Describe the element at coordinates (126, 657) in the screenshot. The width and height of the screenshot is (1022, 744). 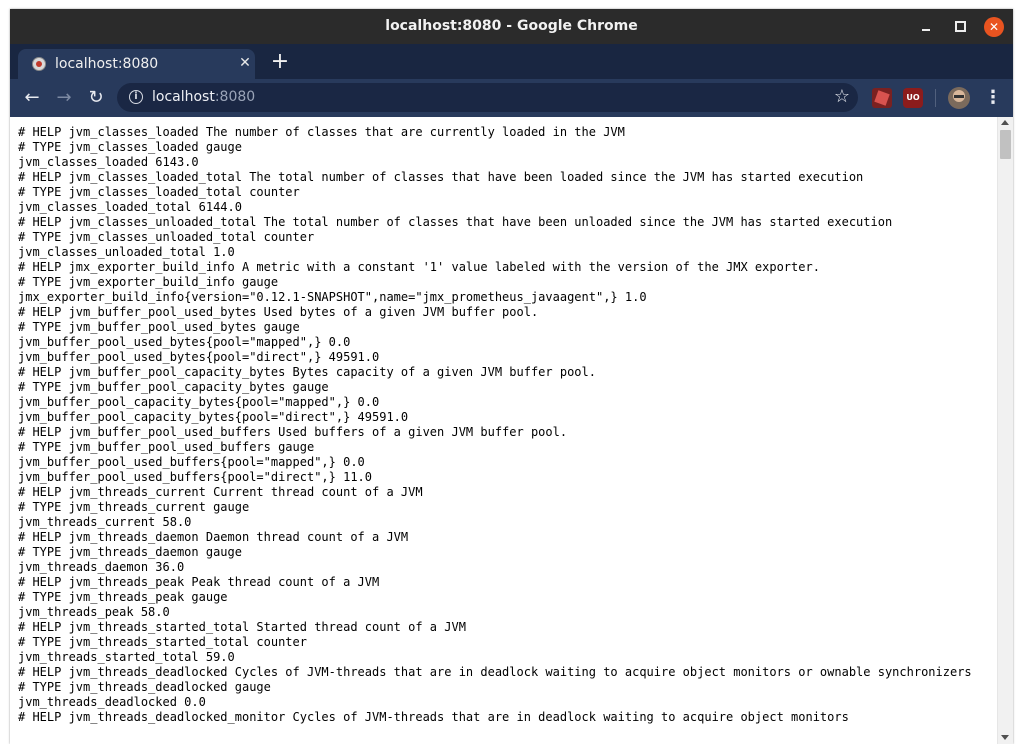
I see `metrics-line: jvm_threads_started_total 59.0` at that location.